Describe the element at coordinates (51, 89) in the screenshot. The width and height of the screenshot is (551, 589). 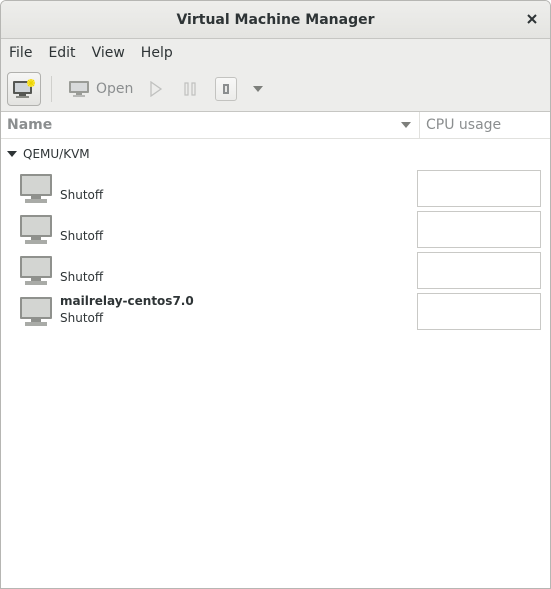
I see `toolbar-separator` at that location.